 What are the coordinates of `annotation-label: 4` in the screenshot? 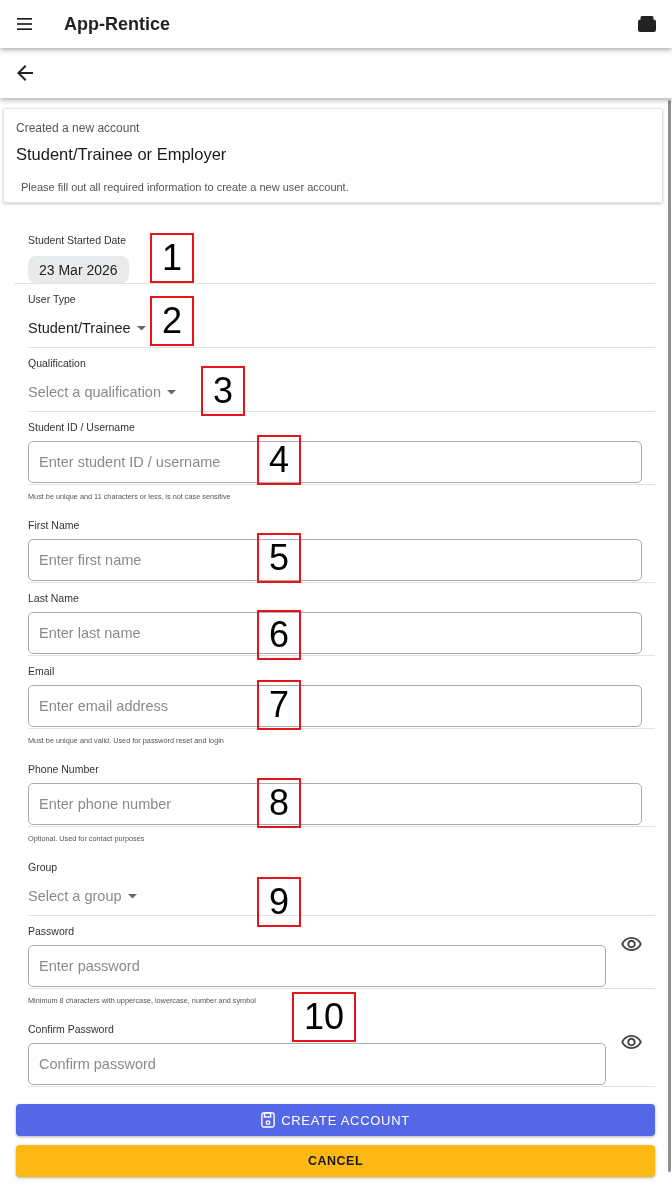 It's located at (279, 460).